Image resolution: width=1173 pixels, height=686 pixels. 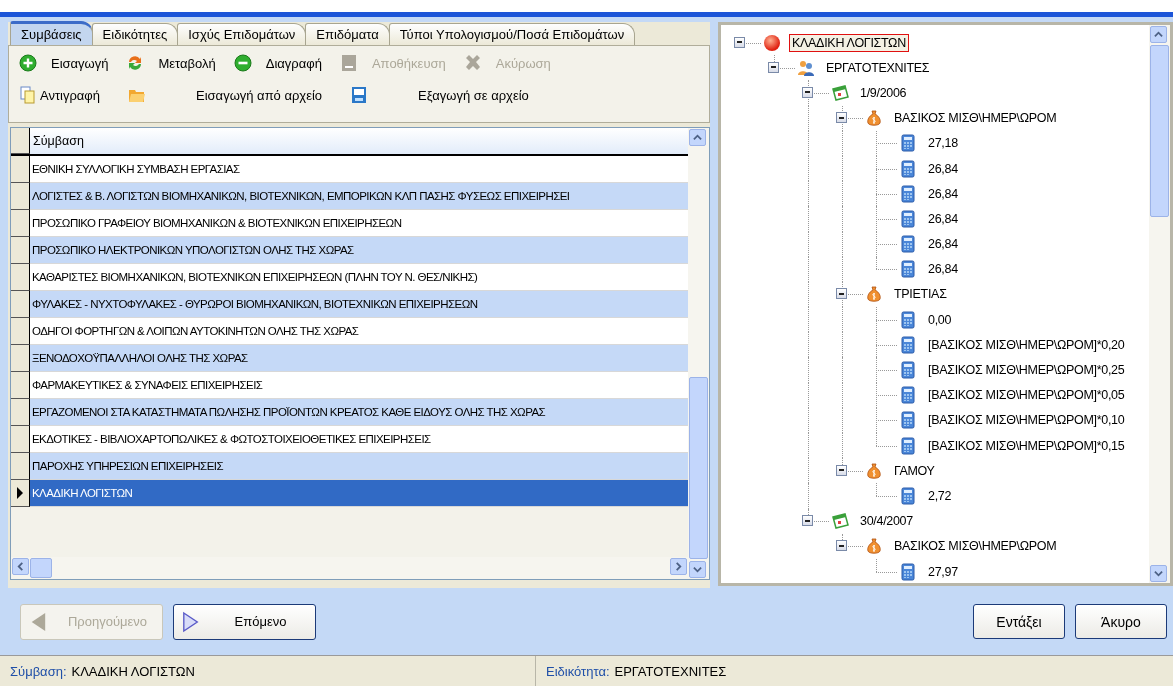 I want to click on table-cell: ΛΟΓΙΣΤΕΣ & Β. ΛΟΓΙΣΤΩΝ ΒΙΟΜΗΧΑΝΙΚΩΝ, ΒΙΟΤΕΧΝΙΚΩΝ, ΕΜΠΟΡΙΚΩΝ ΚΛΠ ΠΑΣΗΣ ΦΥΣΕΩΣ ΕΠΙΧΕΙΡΗΣΕΙ, so click(x=359, y=196).